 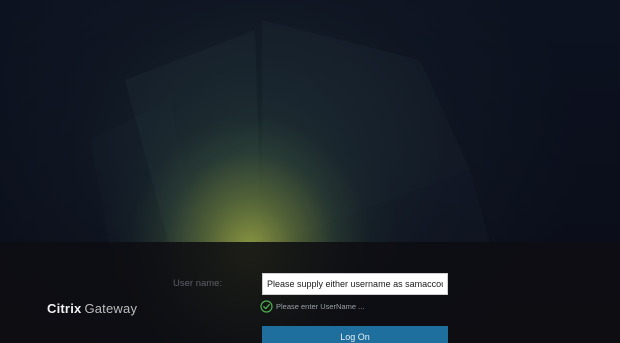 I want to click on brand-name-light: Gateway, so click(x=111, y=308).